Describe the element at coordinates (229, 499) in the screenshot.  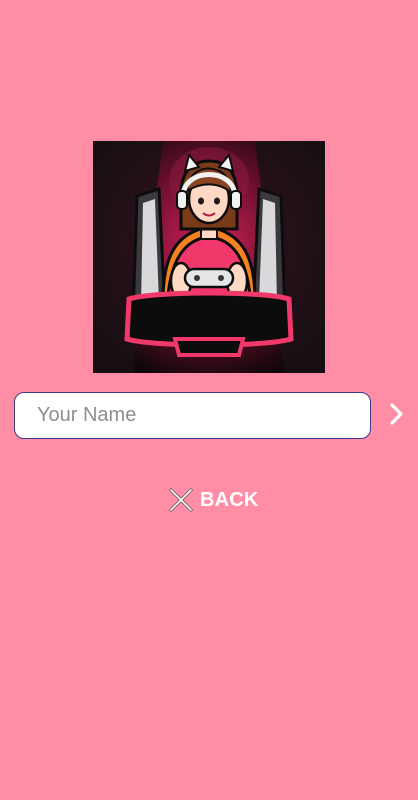
I see `back-label: BACK` at that location.